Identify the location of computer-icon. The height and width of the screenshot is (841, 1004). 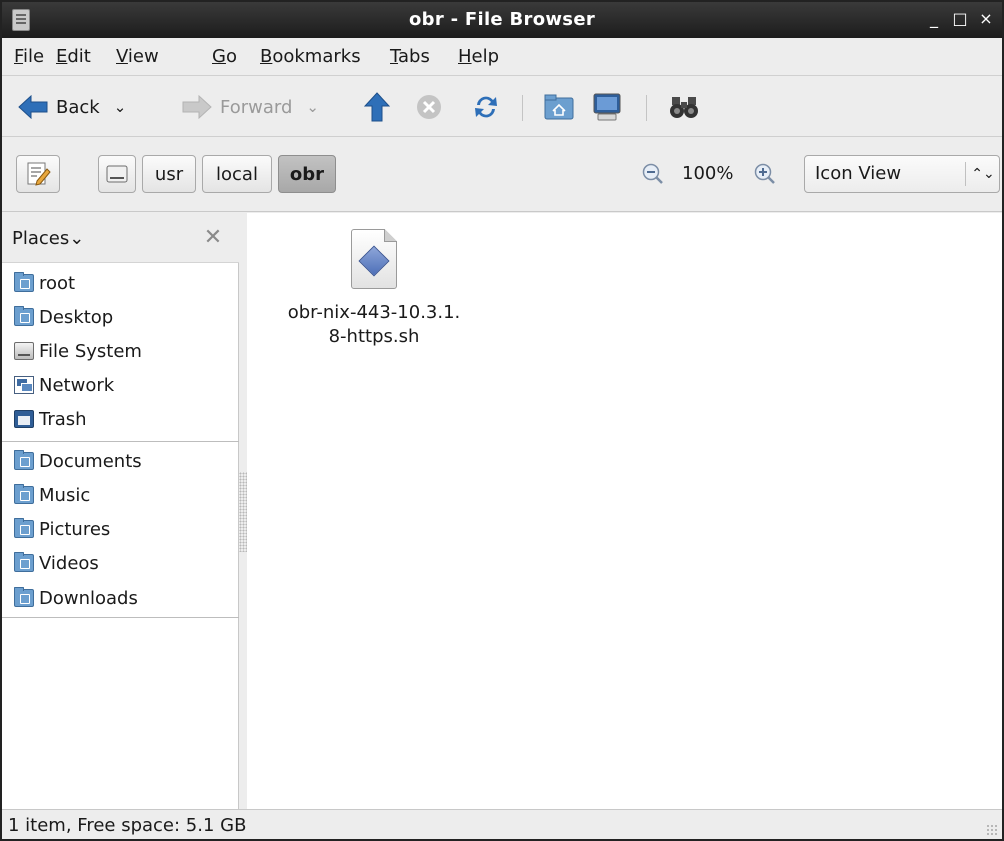
(607, 107).